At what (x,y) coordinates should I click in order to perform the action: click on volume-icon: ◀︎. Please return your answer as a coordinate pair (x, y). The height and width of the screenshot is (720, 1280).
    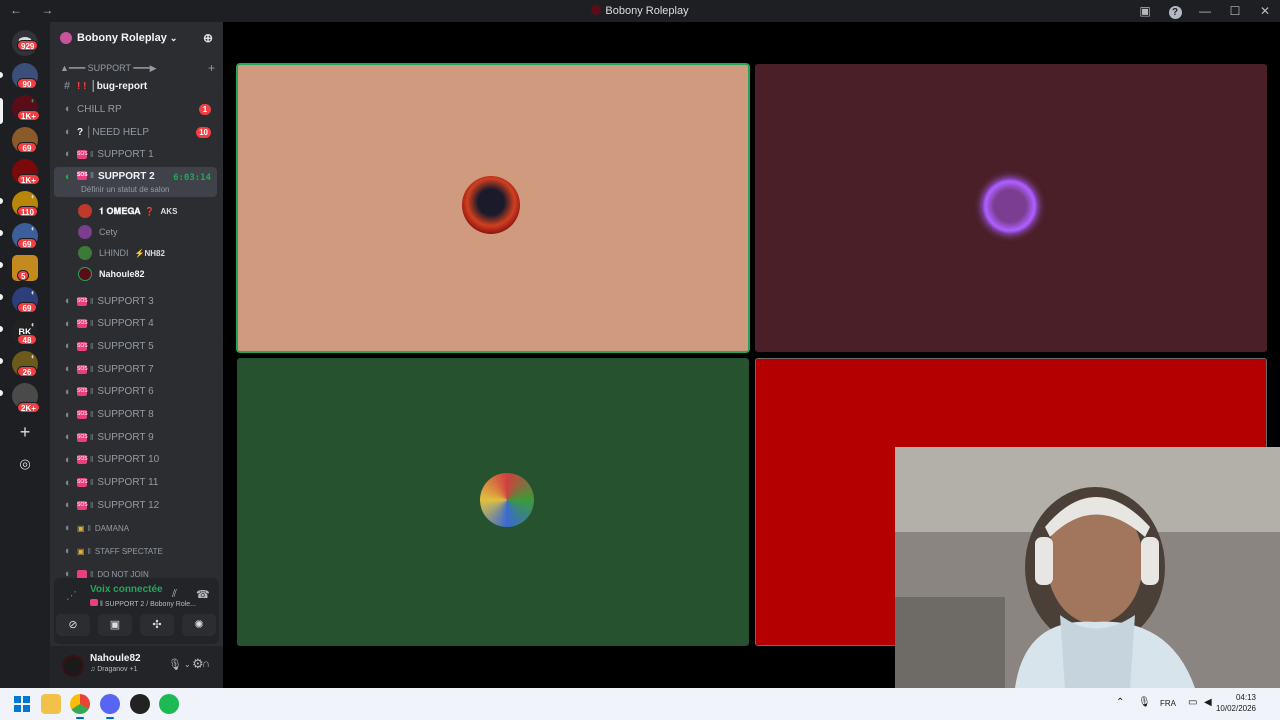
    Looking at the image, I should click on (1208, 702).